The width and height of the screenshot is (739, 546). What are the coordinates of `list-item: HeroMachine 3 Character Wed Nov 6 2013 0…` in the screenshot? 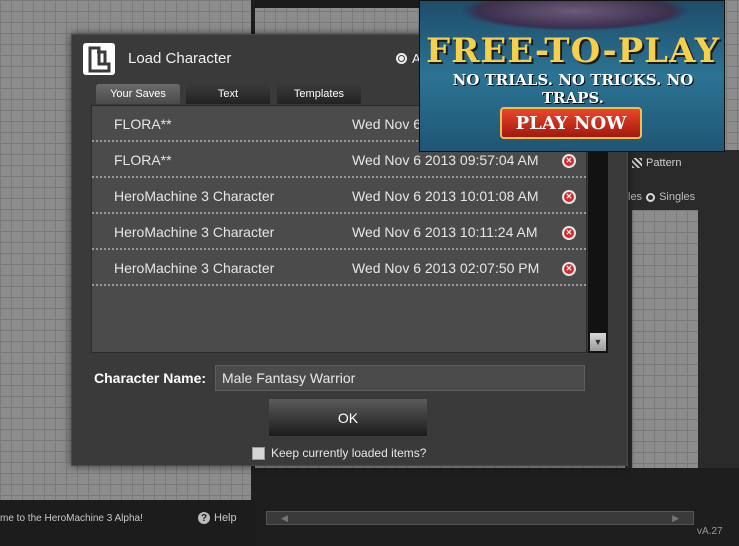 It's located at (339, 268).